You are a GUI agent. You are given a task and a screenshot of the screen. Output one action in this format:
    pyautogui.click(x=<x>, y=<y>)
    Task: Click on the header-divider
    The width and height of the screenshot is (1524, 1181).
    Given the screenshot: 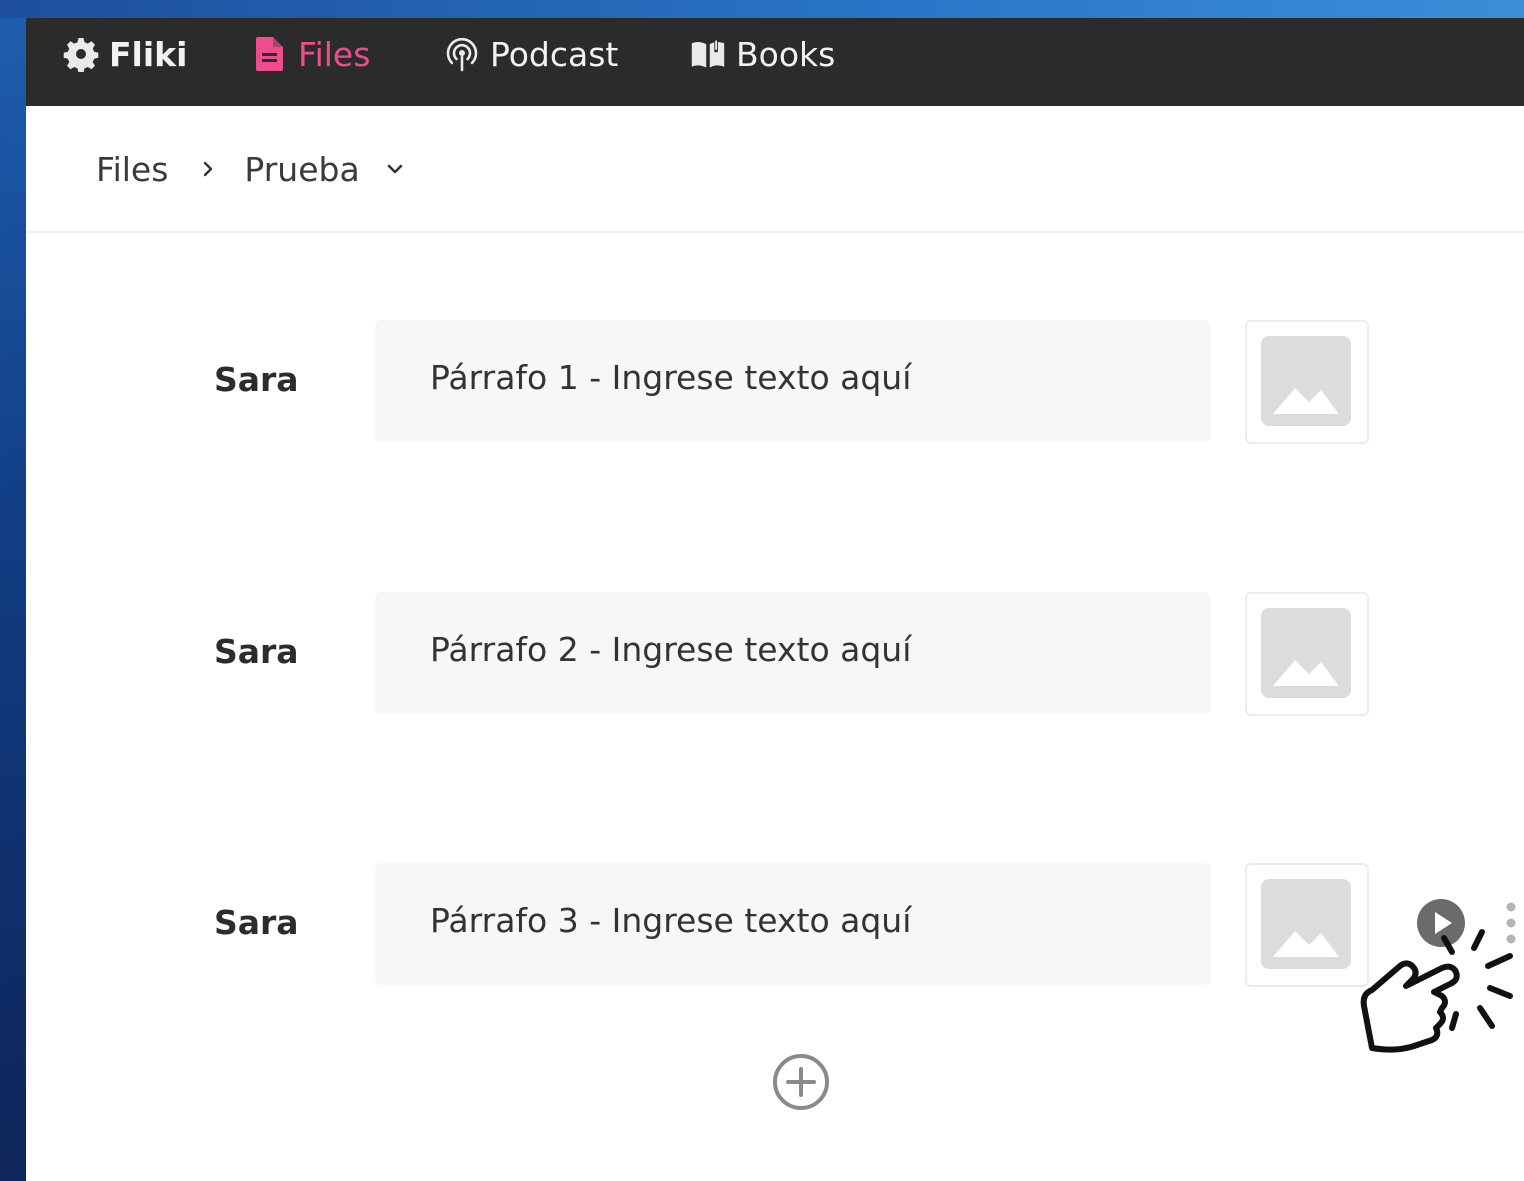 What is the action you would take?
    pyautogui.click(x=775, y=232)
    